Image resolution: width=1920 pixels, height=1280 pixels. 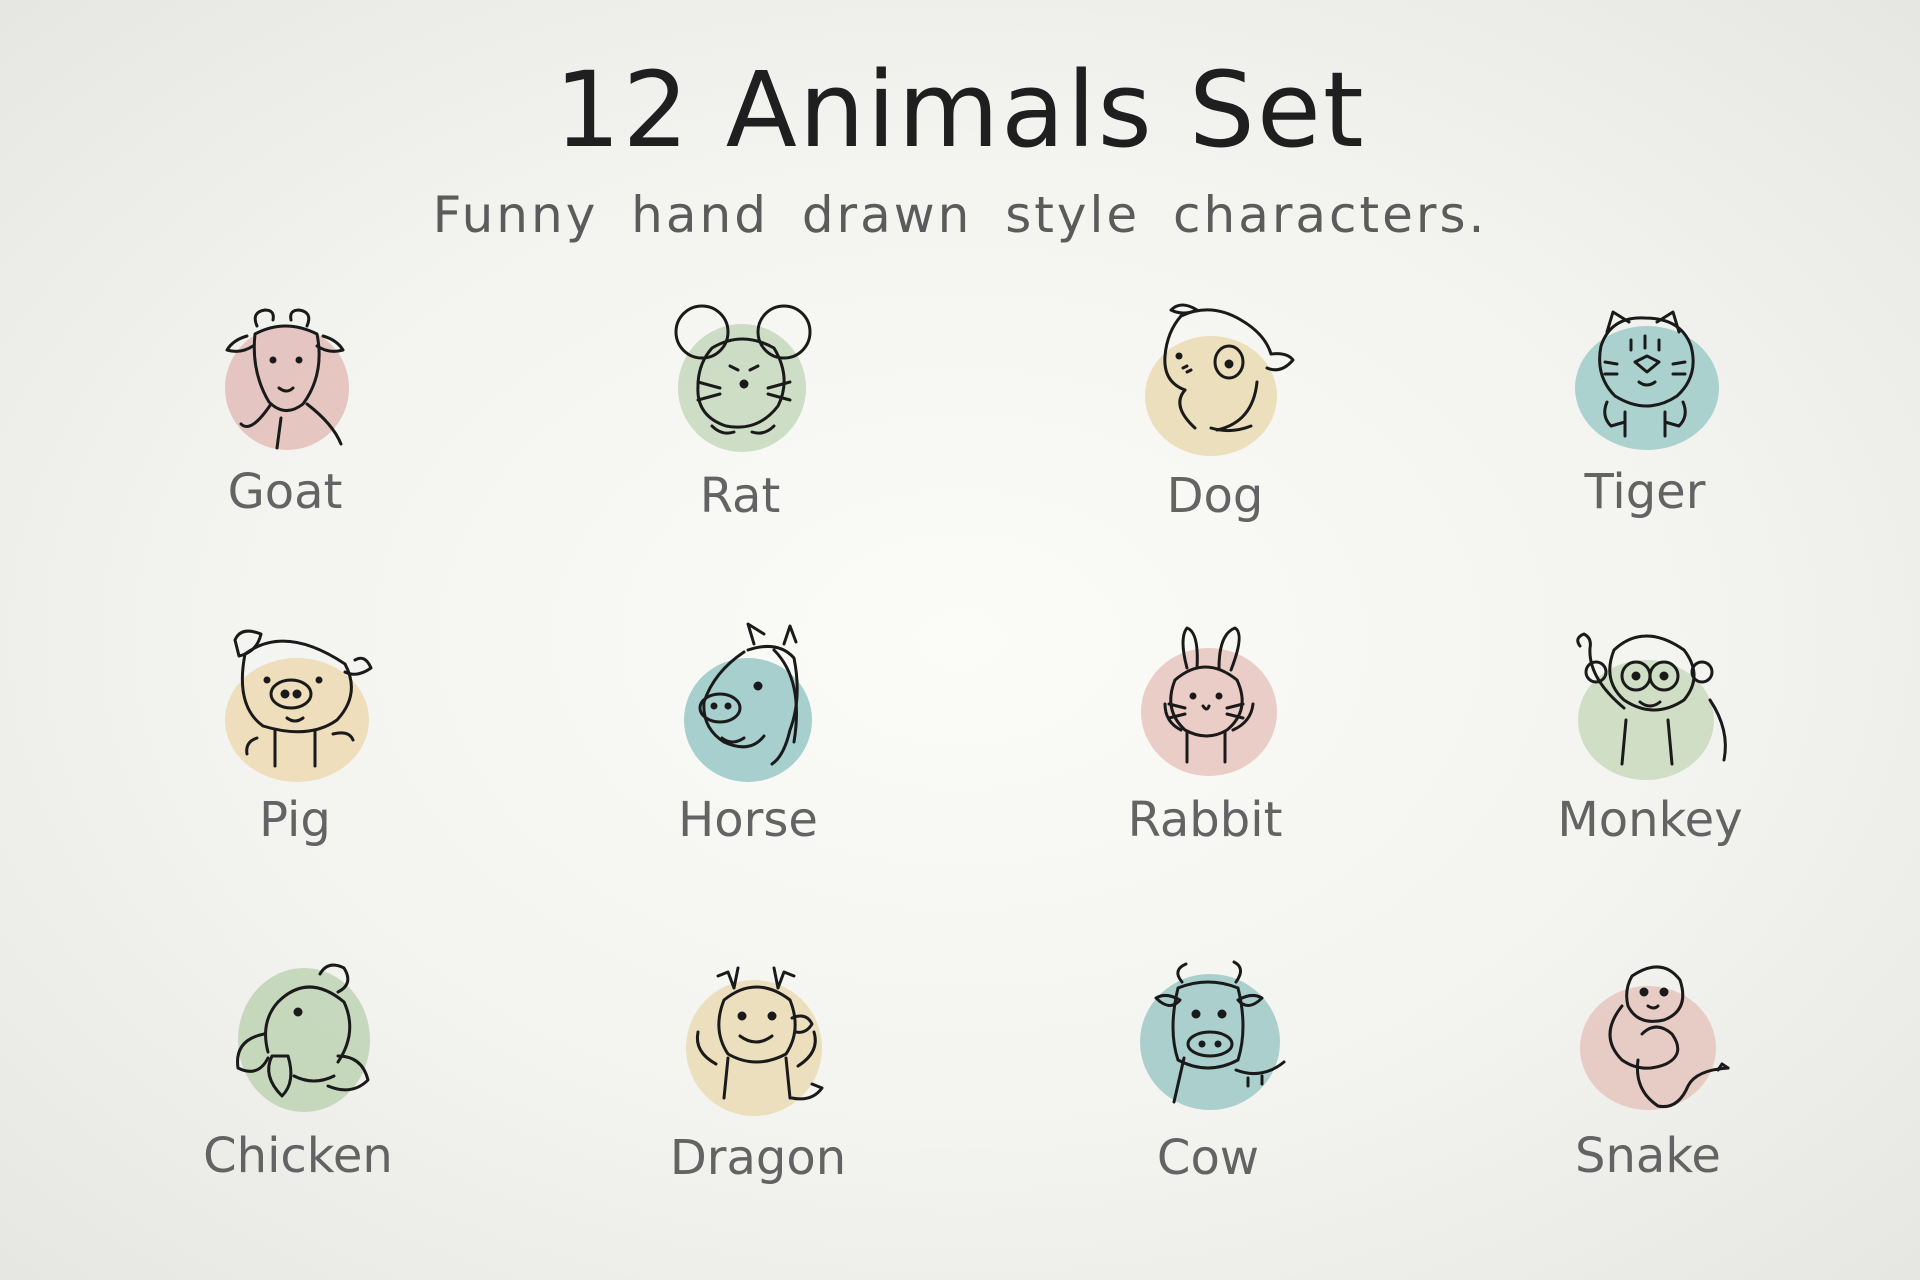 I want to click on animal-cell-dog: Dog, so click(x=1215, y=416).